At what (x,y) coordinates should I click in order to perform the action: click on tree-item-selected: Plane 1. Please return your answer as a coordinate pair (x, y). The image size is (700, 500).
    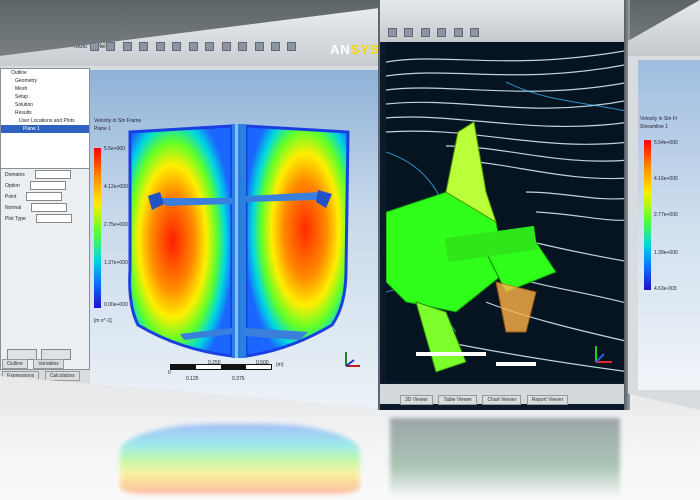
    Looking at the image, I should click on (45, 129).